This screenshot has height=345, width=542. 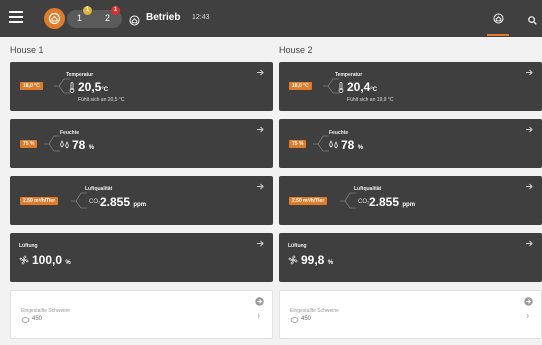 I want to click on menu-icon, so click(x=16, y=17).